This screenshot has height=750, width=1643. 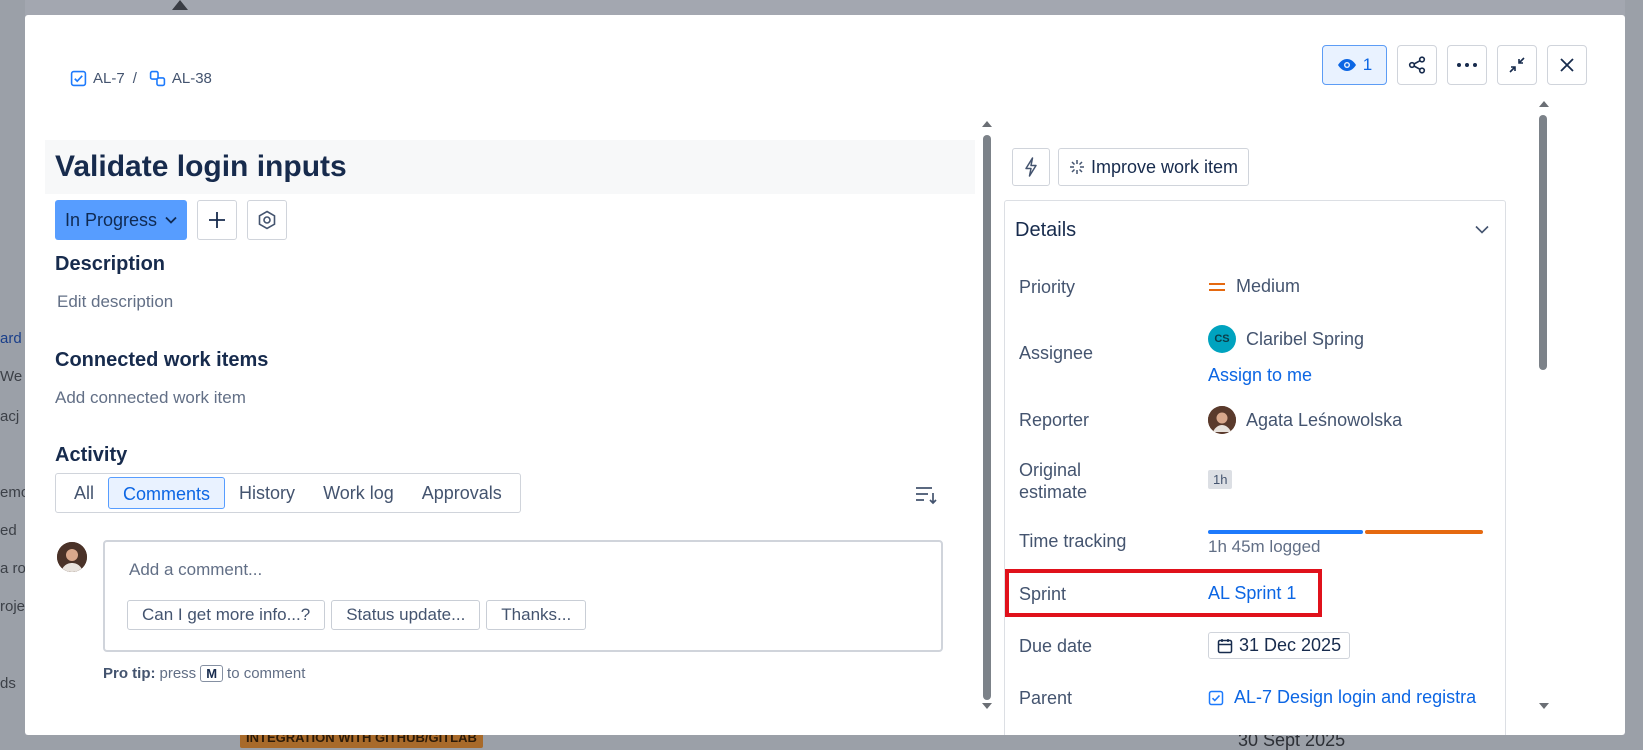 I want to click on assign-to-me-link: Assign to me, so click(x=1260, y=375).